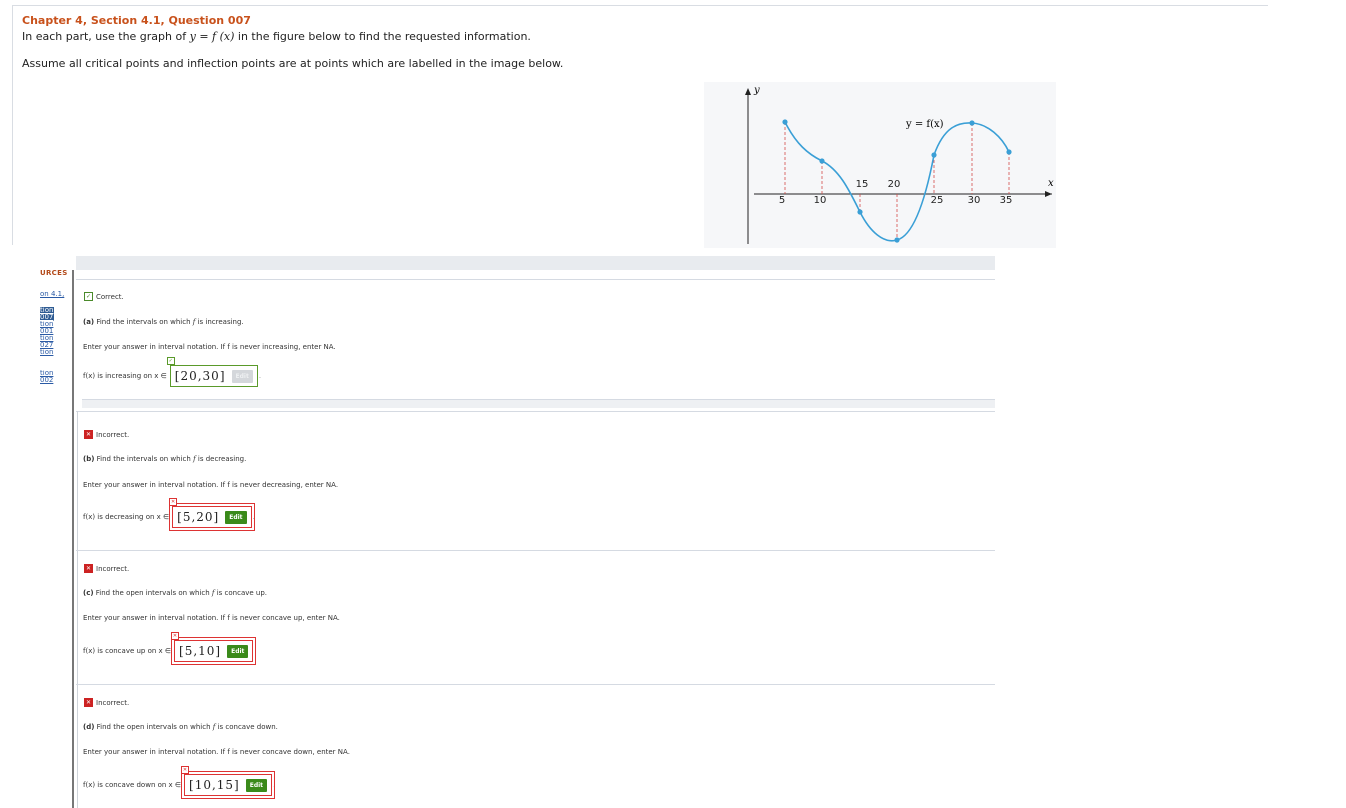 This screenshot has width=1346, height=808. I want to click on parts-left-rule, so click(77, 609).